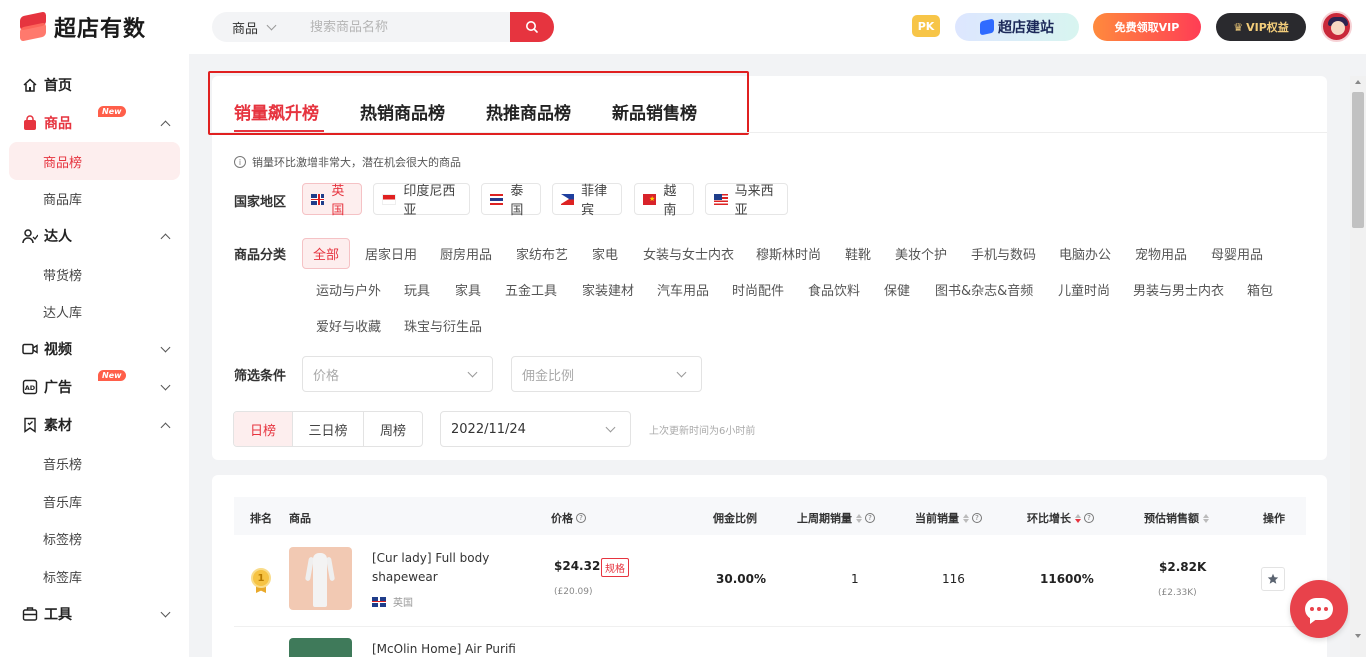 This screenshot has width=1366, height=657. I want to click on tab-hot-selling: 热销商品榜, so click(402, 111).